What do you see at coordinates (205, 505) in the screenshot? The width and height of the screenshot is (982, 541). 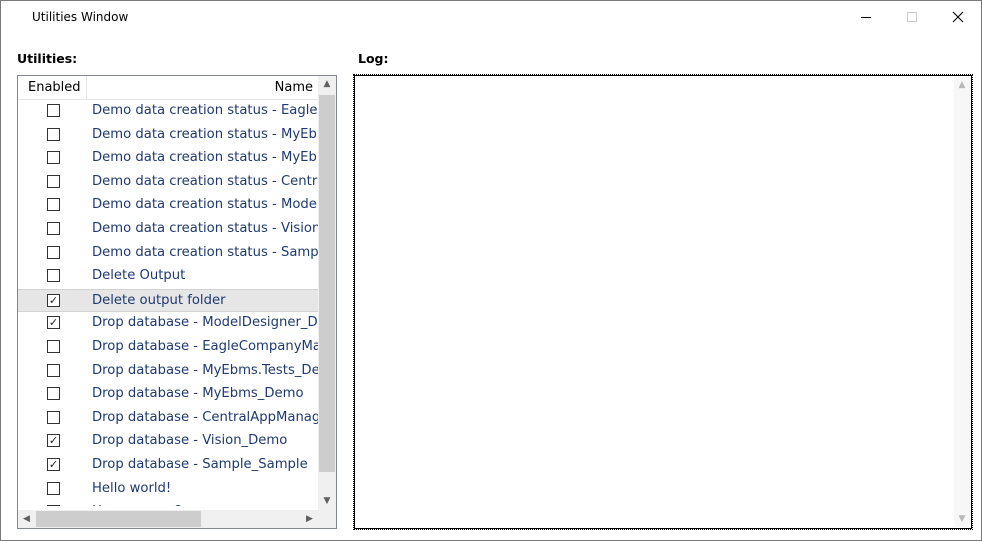 I see `list-item-name: How are you?` at bounding box center [205, 505].